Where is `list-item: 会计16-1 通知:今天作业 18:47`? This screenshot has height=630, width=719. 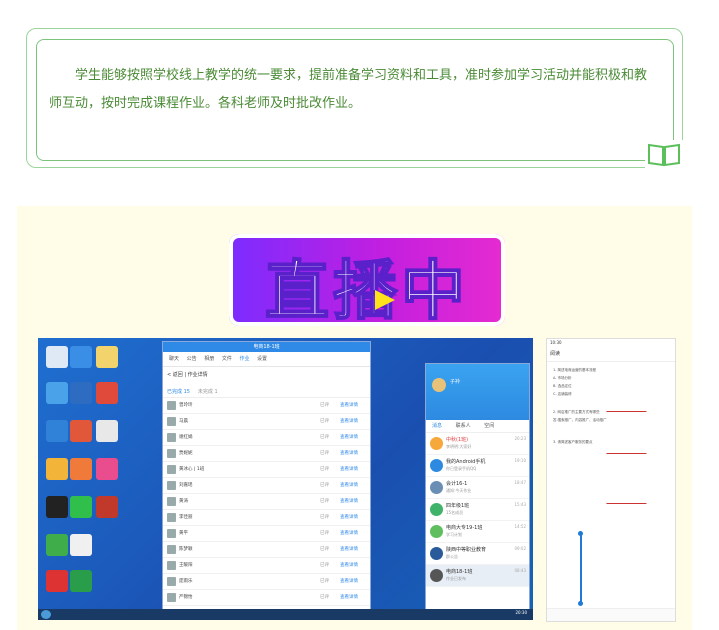 list-item: 会计16-1 通知:今天作业 18:47 is located at coordinates (477, 488).